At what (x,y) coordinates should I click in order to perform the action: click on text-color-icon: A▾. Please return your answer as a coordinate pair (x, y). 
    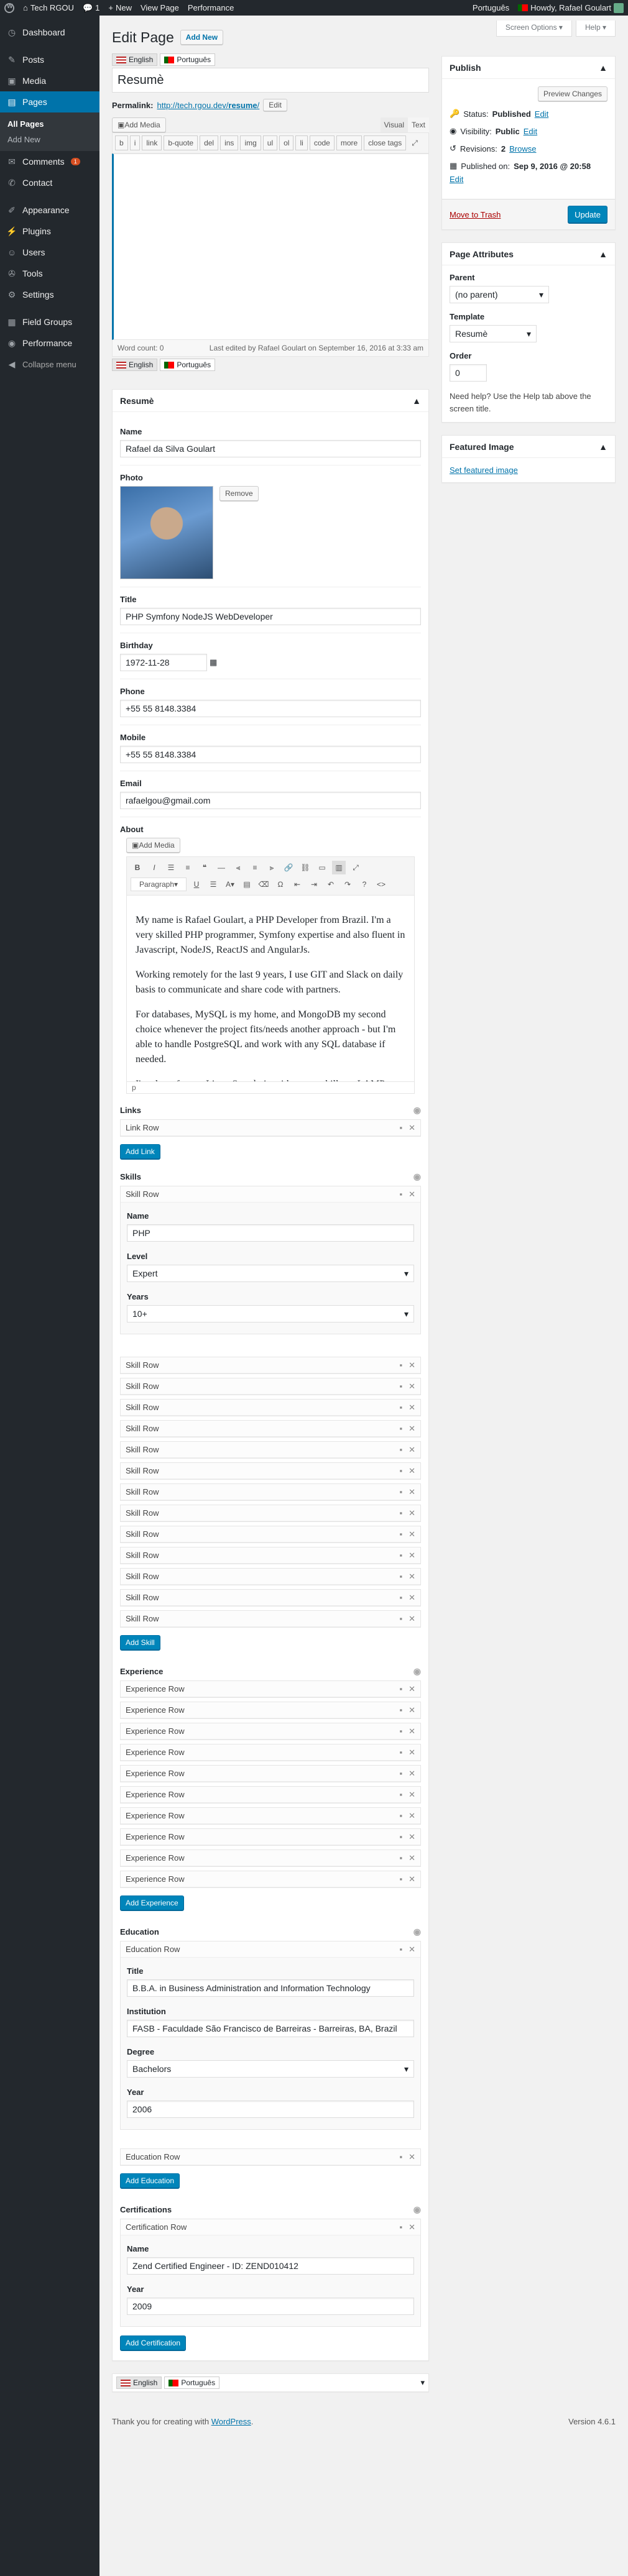
    Looking at the image, I should click on (230, 884).